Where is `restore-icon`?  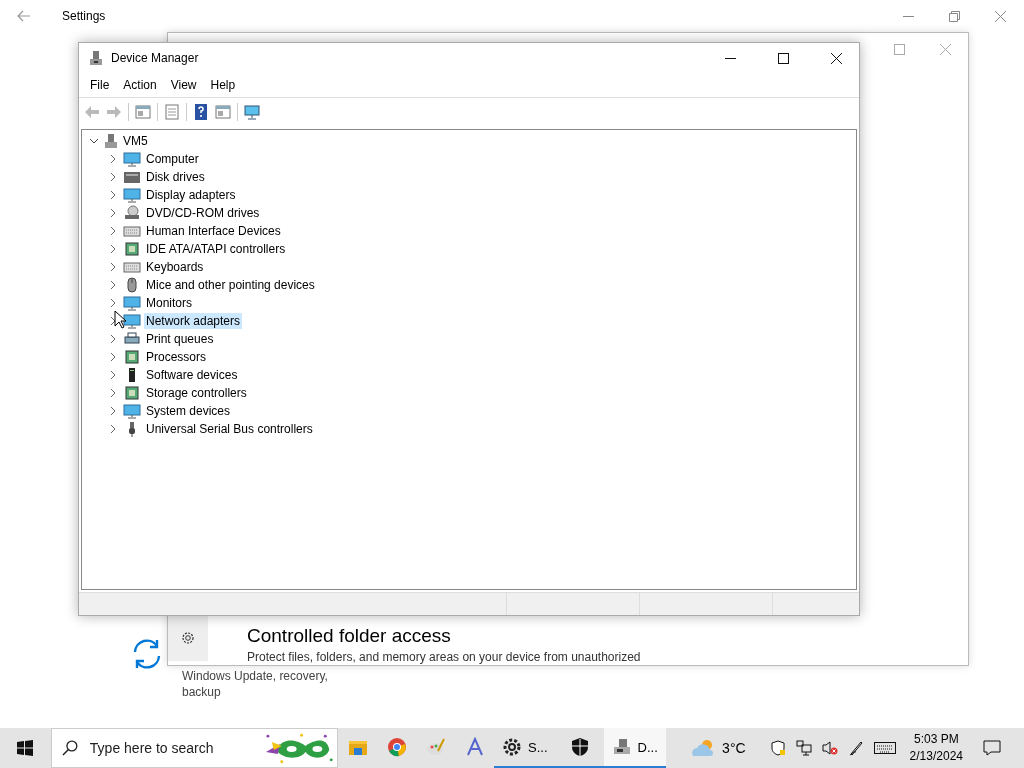 restore-icon is located at coordinates (954, 16).